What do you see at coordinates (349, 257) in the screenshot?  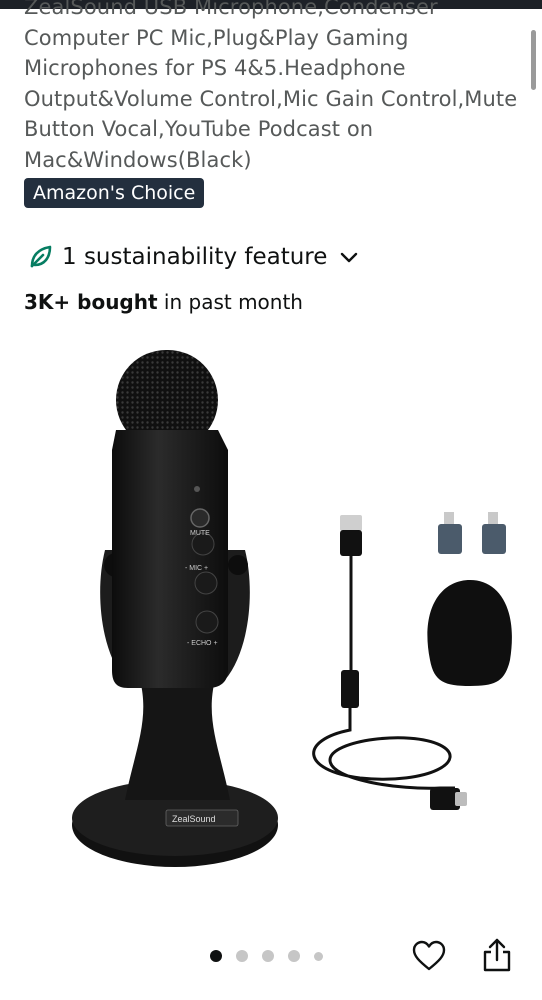 I see `chevron-down-icon` at bounding box center [349, 257].